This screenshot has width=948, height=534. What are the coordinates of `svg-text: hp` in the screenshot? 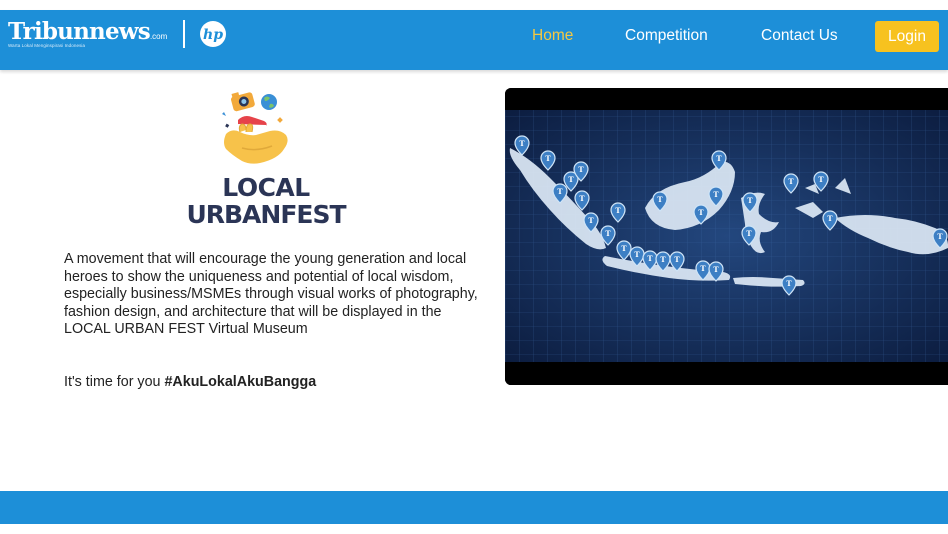 It's located at (213, 35).